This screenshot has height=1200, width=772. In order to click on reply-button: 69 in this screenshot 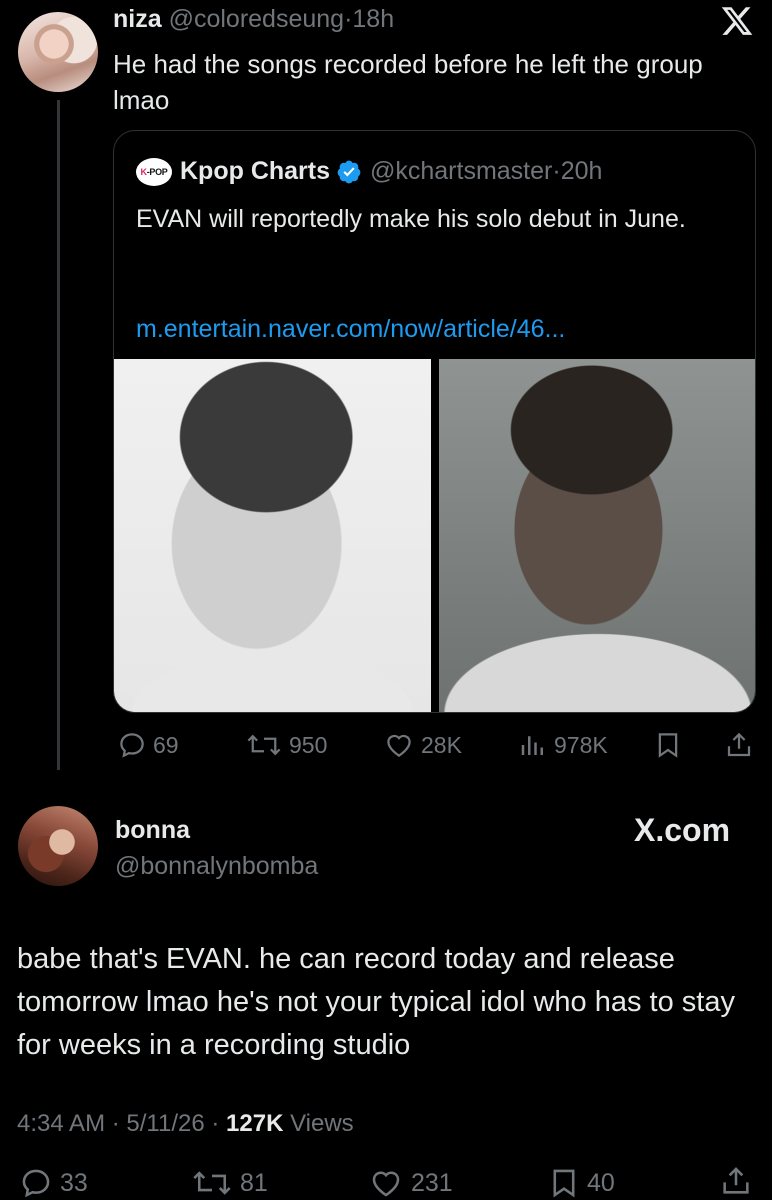, I will do `click(148, 745)`.